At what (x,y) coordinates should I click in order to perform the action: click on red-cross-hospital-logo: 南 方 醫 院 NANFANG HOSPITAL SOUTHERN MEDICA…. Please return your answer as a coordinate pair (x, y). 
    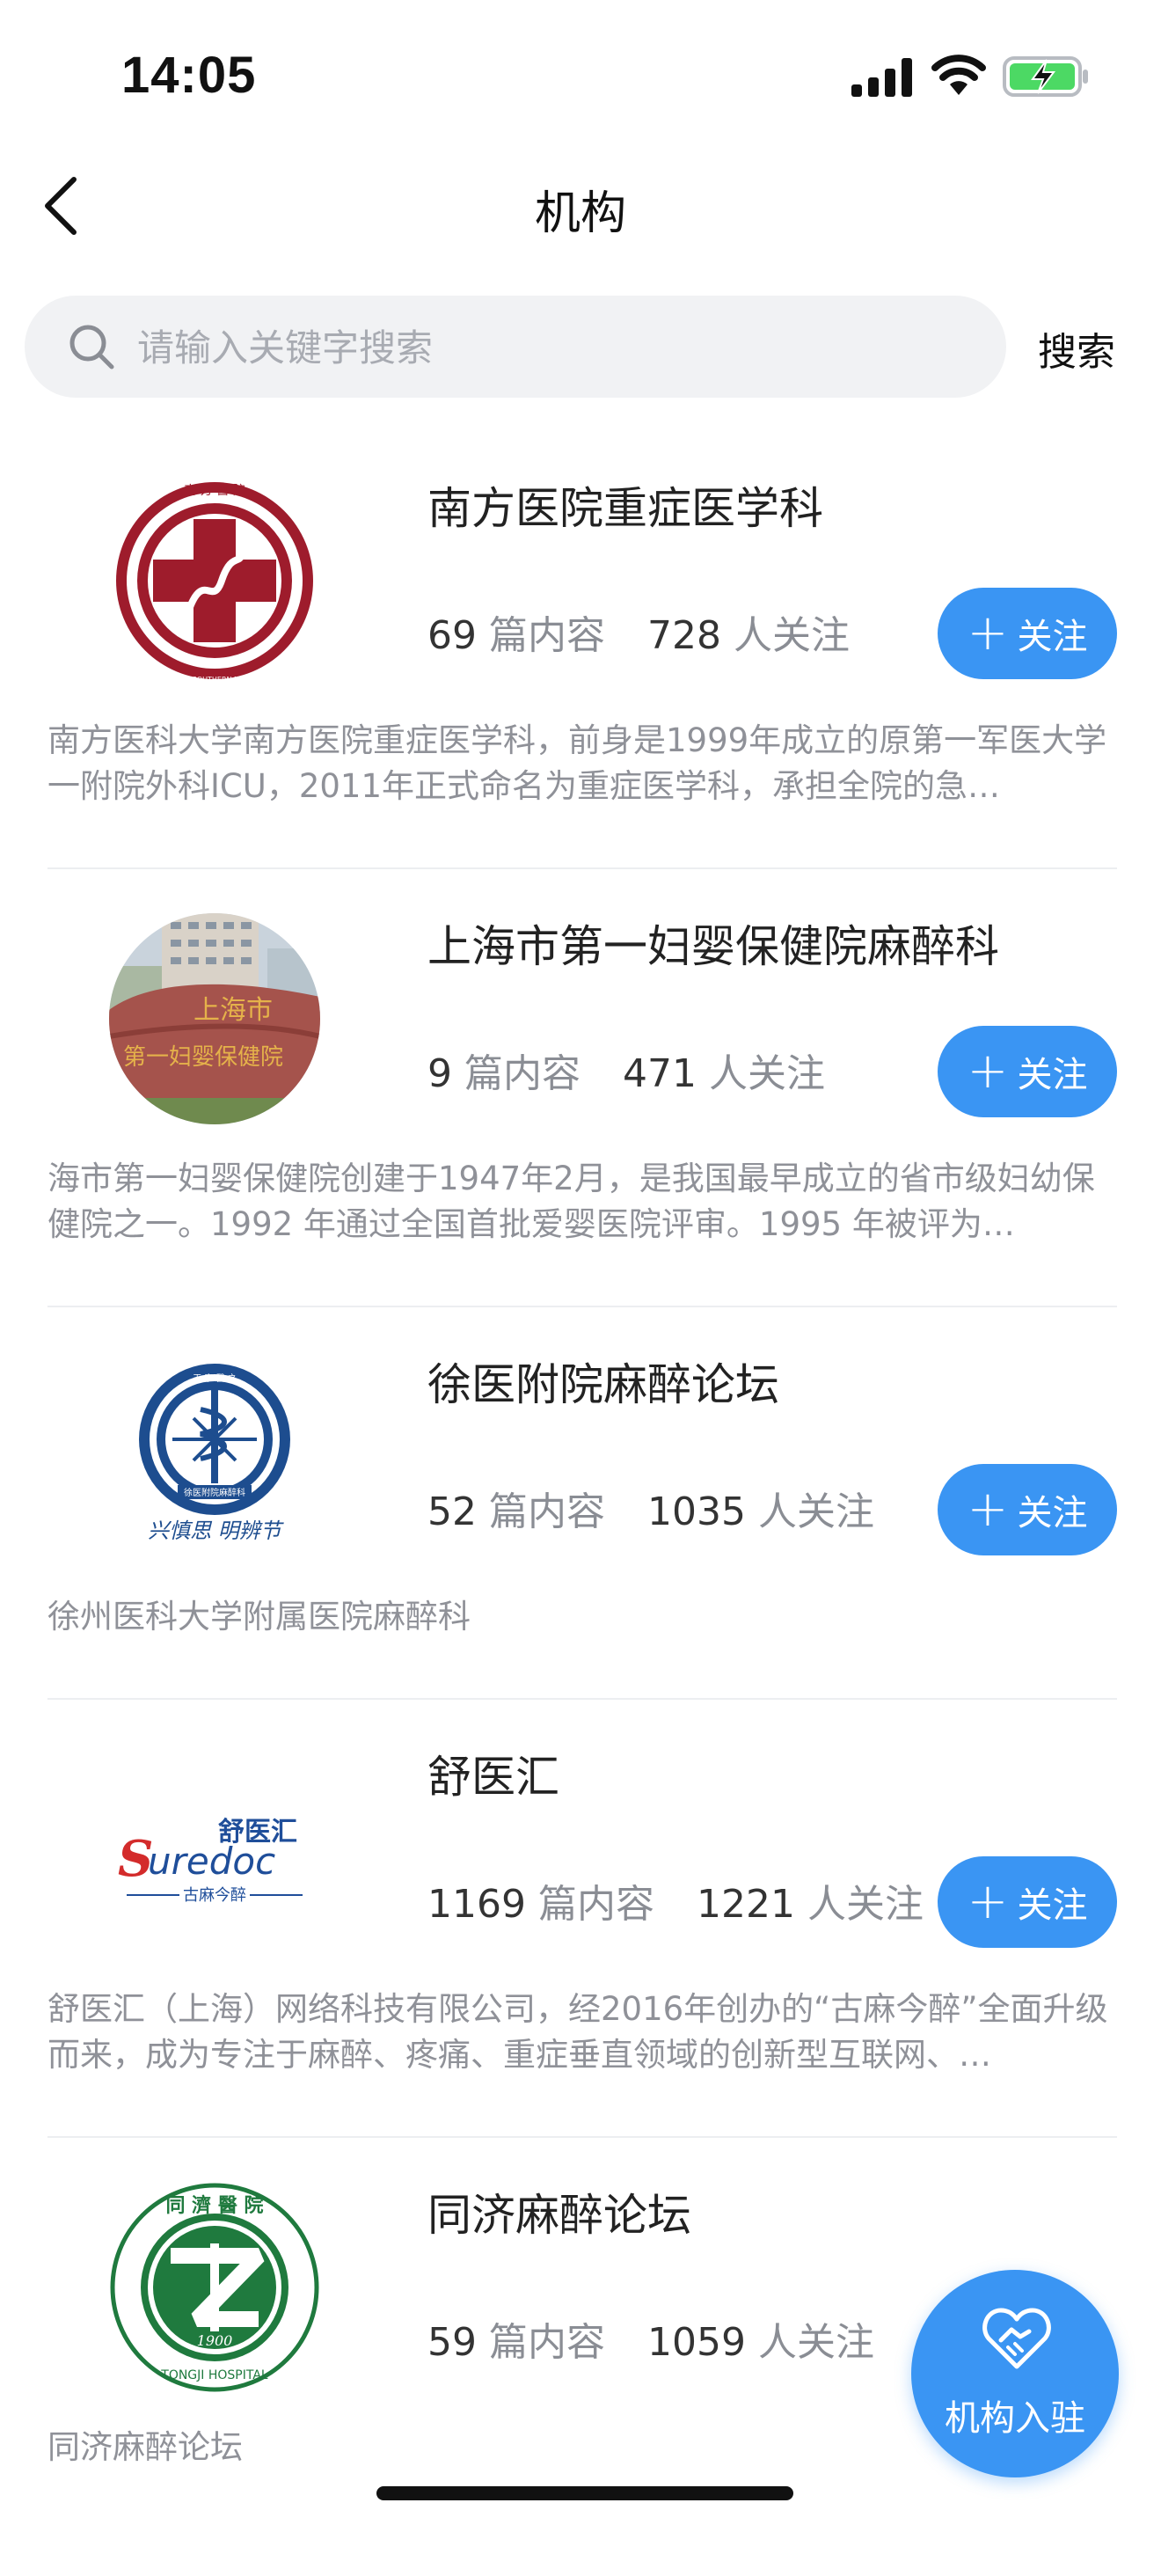
    Looking at the image, I should click on (214, 583).